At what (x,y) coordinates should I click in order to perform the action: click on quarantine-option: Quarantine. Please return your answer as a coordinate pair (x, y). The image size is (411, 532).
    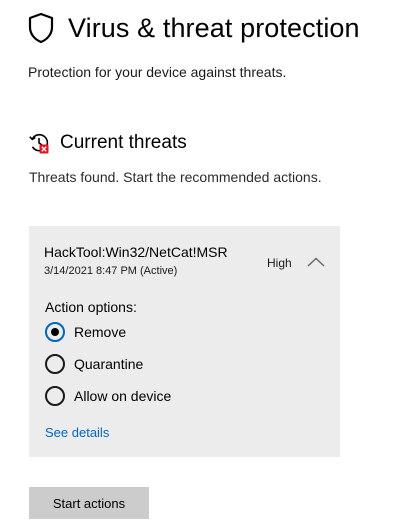
    Looking at the image, I should click on (94, 364).